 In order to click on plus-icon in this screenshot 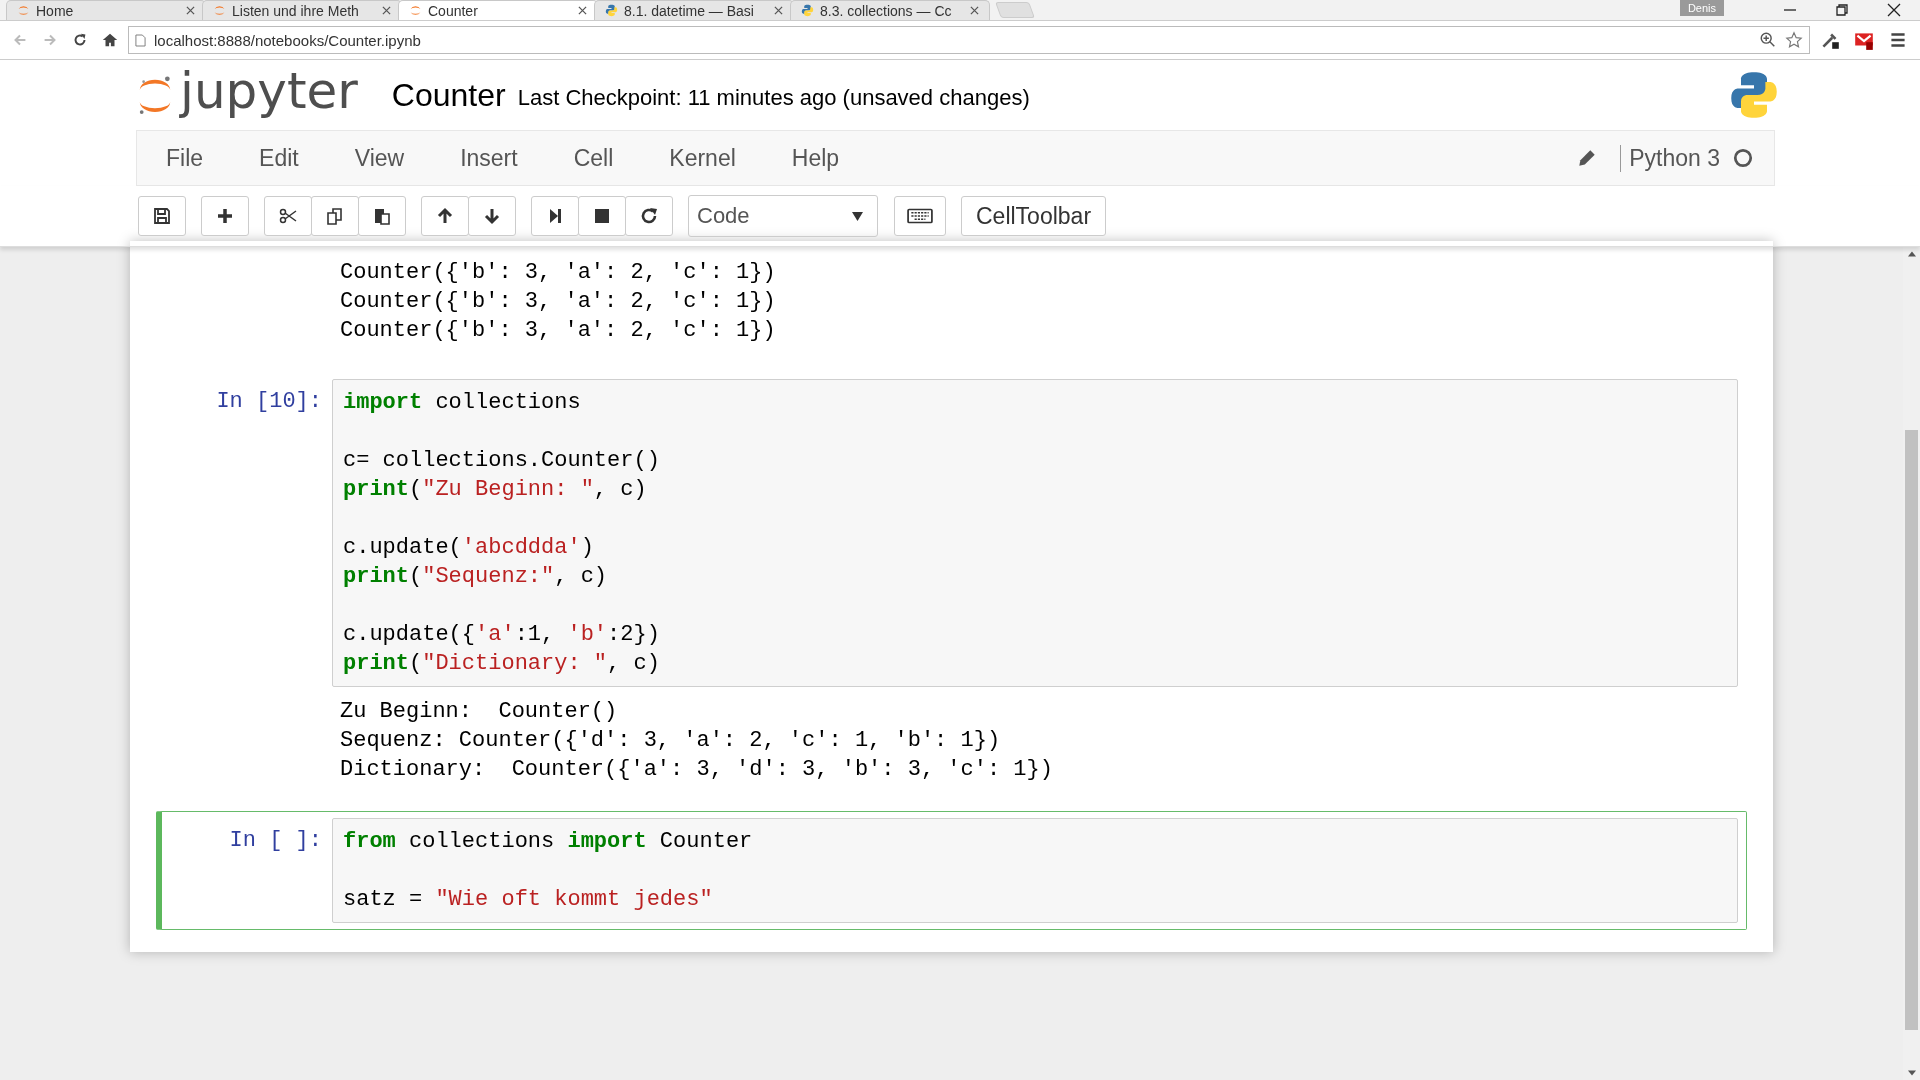, I will do `click(225, 216)`.